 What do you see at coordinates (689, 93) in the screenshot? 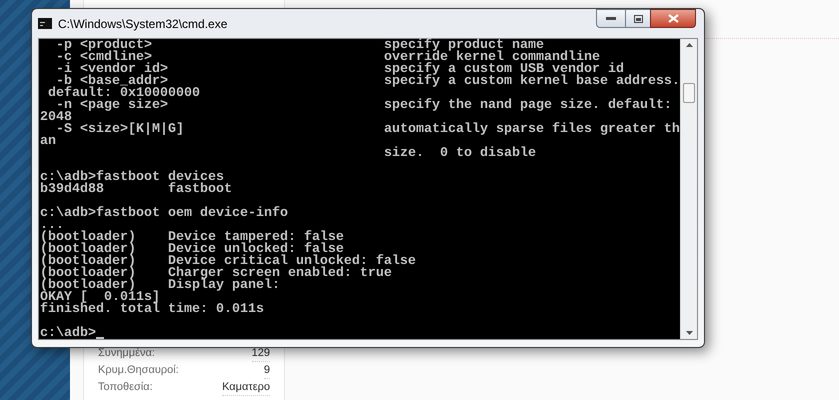
I see `scrollbar-thumb` at bounding box center [689, 93].